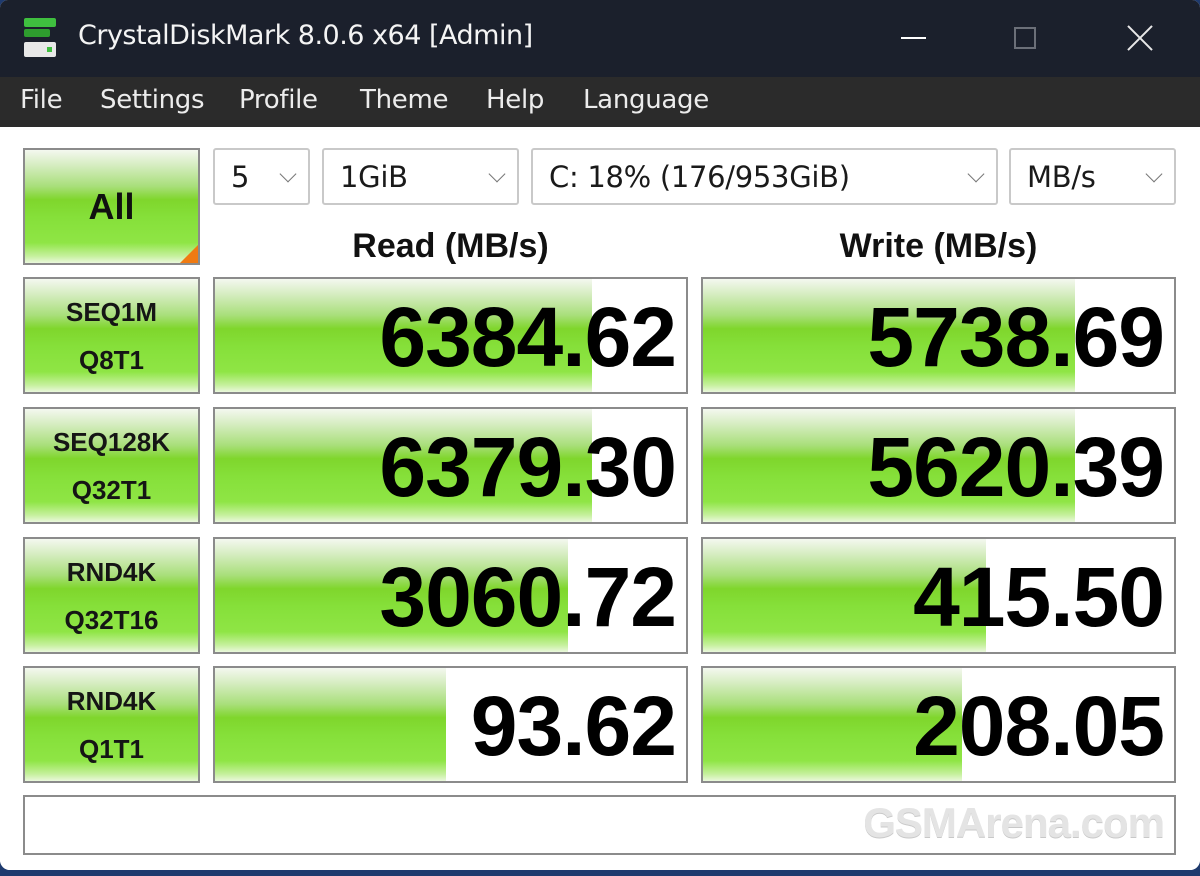 The width and height of the screenshot is (1200, 876). I want to click on read-bar-fill, so click(330, 724).